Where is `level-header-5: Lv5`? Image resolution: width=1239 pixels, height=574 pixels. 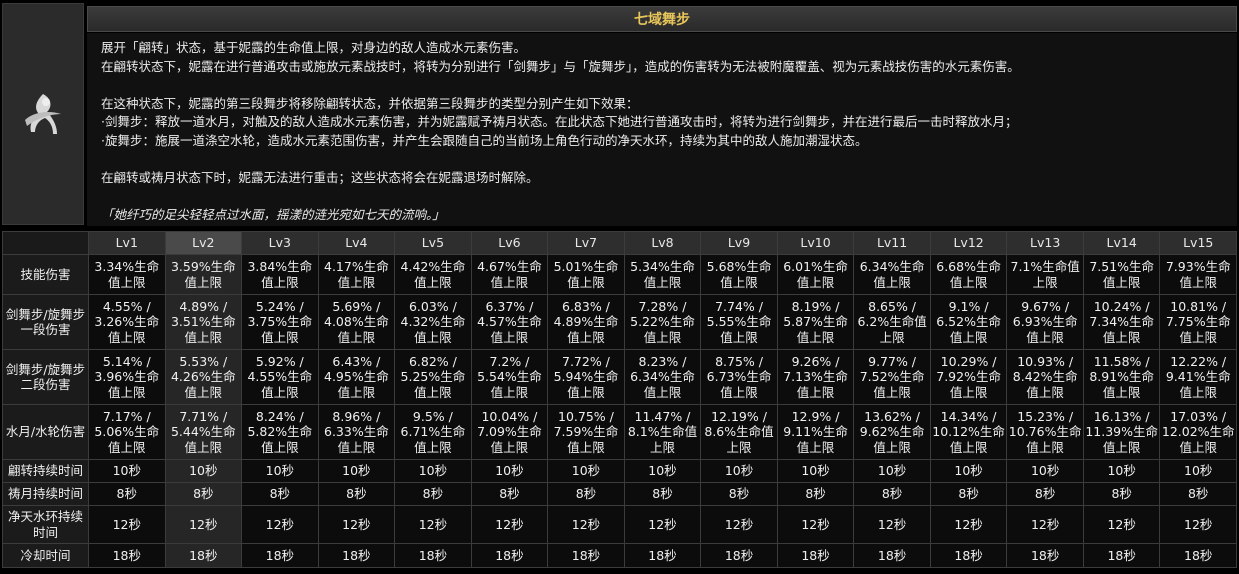 level-header-5: Lv5 is located at coordinates (433, 243).